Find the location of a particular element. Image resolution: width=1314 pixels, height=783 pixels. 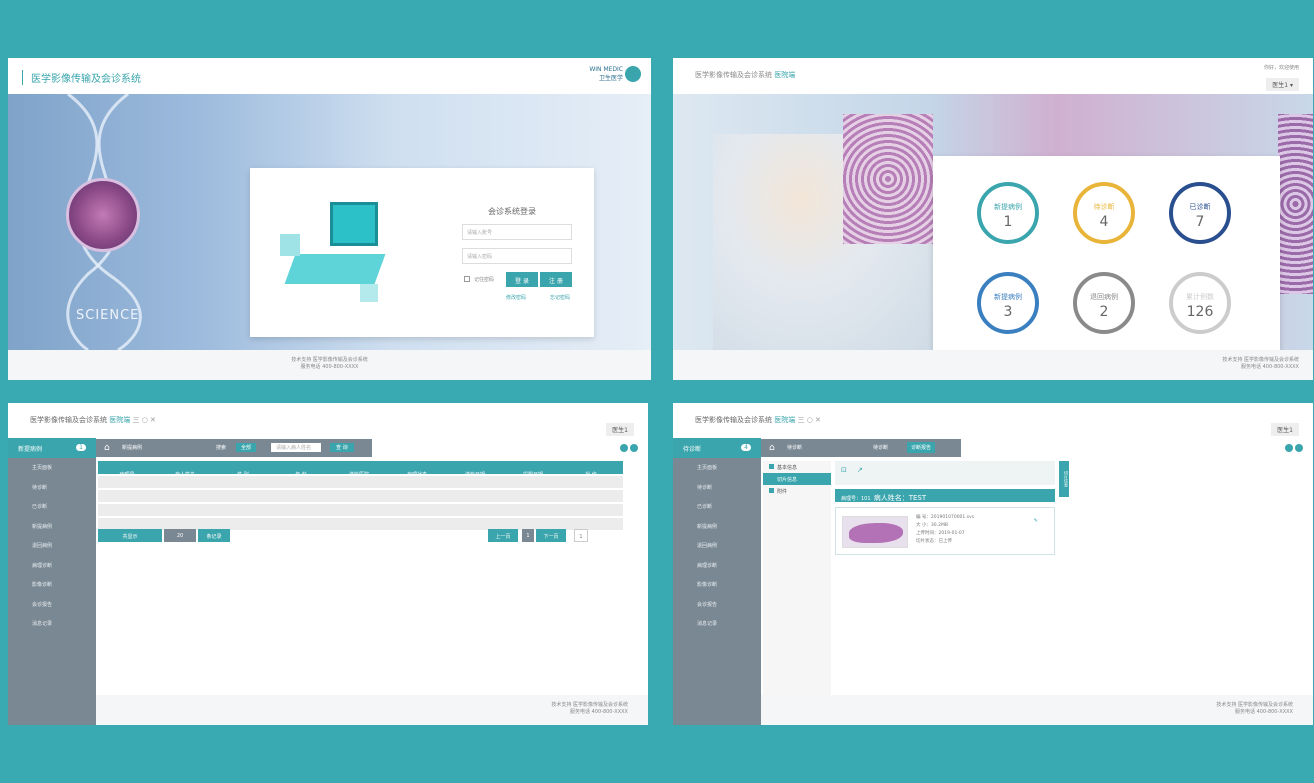

jump-page-input: 1 is located at coordinates (581, 535).